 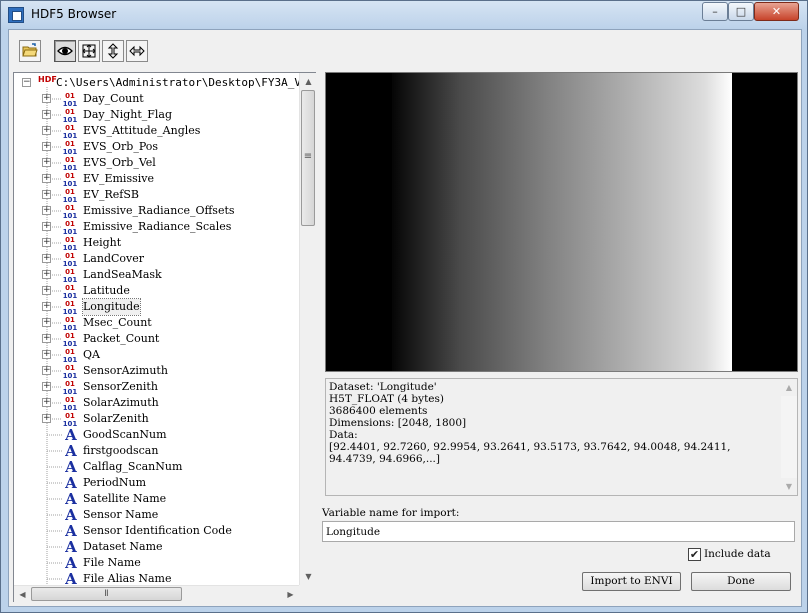 I want to click on vertical-scroll-thumb: ≡, so click(x=308, y=158).